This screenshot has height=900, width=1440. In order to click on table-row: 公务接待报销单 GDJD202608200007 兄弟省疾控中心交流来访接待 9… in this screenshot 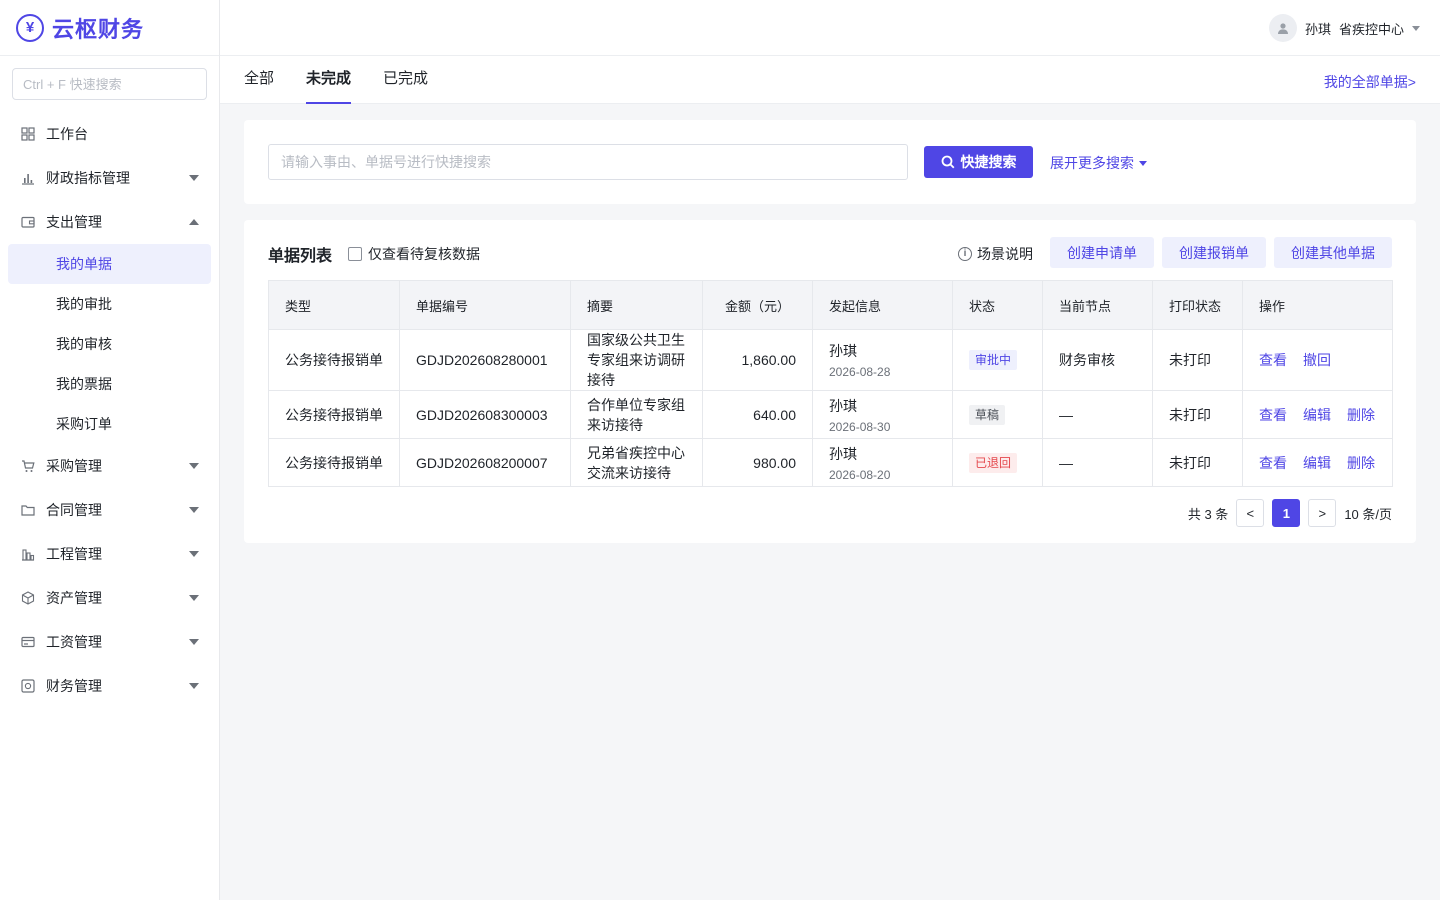, I will do `click(830, 462)`.